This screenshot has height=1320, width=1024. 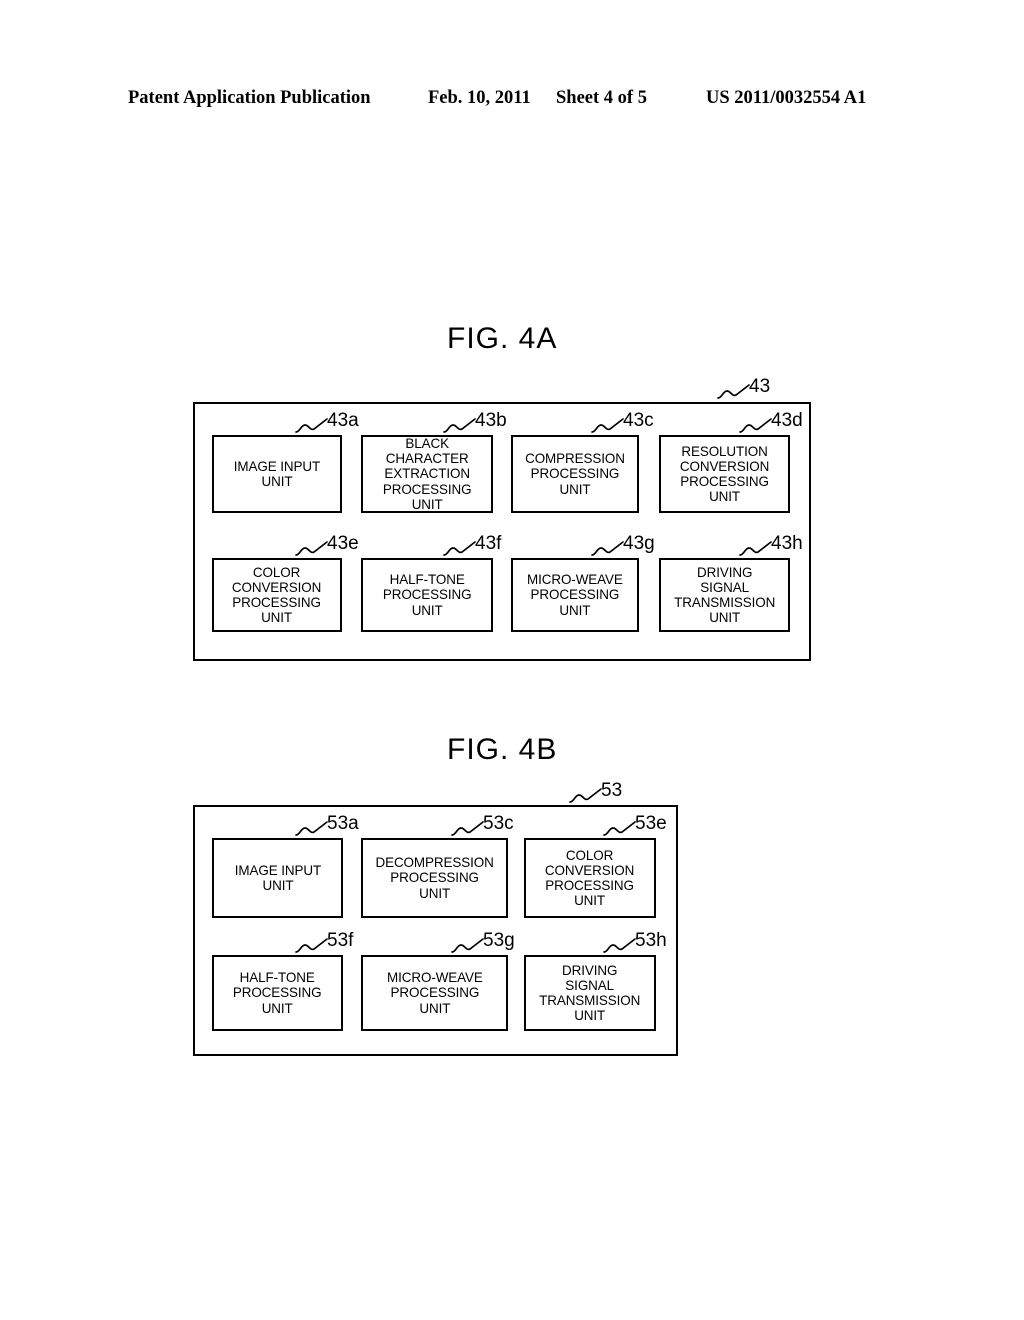 I want to click on header-date-text: Feb. 10, 2011, so click(x=479, y=98).